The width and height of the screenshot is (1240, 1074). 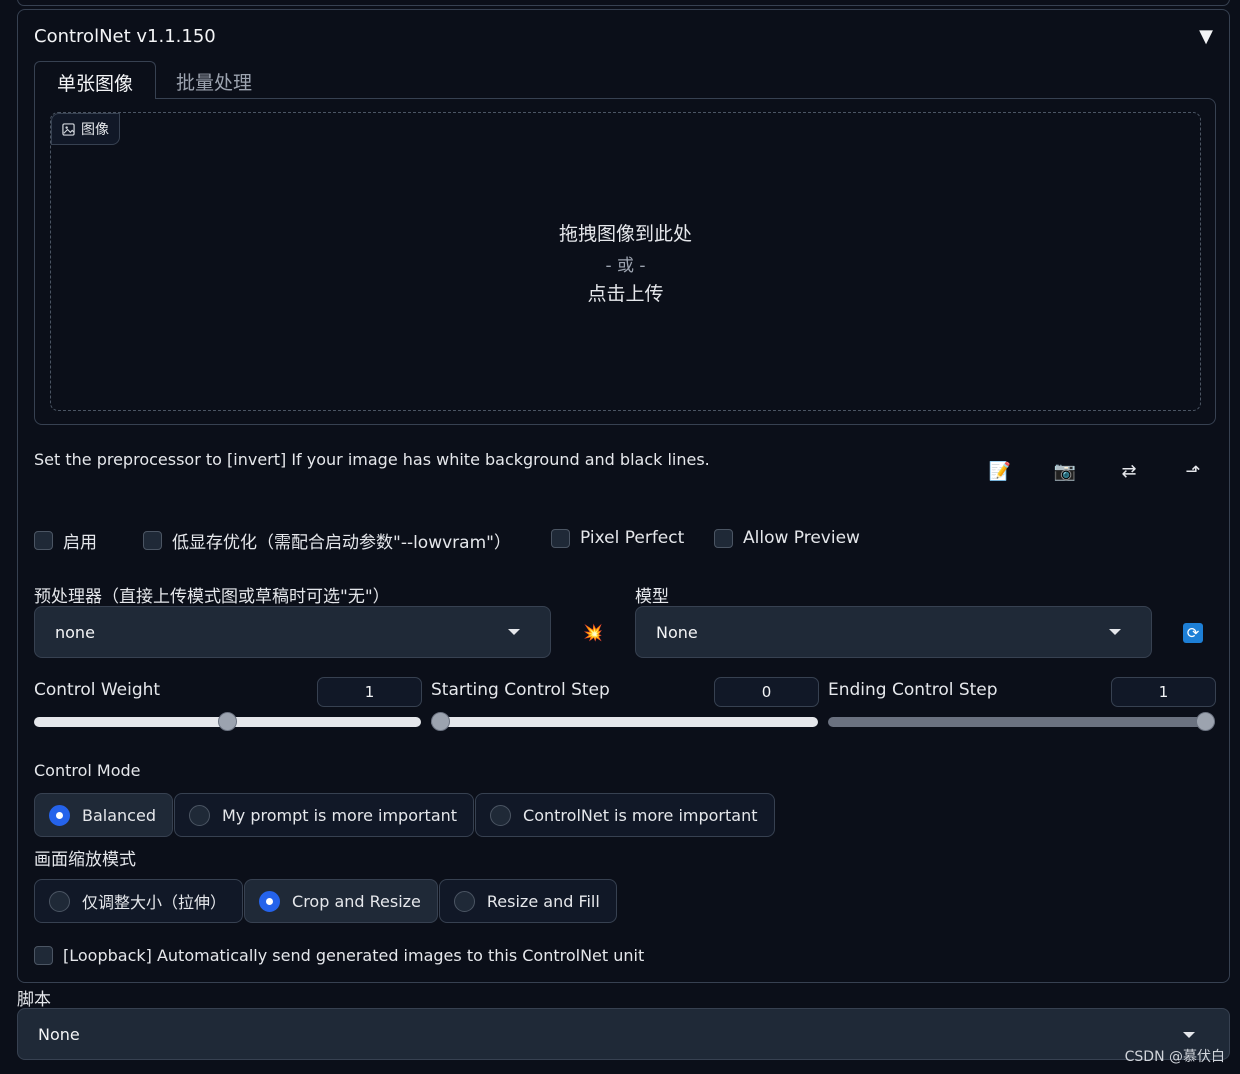 I want to click on resize-mode-resize-fill: Resize and Fill, so click(x=527, y=901).